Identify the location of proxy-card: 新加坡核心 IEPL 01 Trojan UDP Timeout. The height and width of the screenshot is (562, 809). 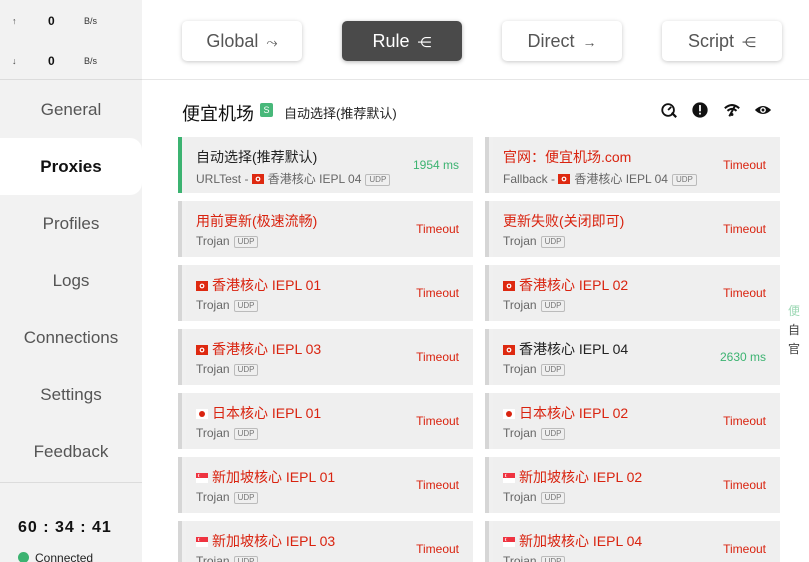
(325, 485).